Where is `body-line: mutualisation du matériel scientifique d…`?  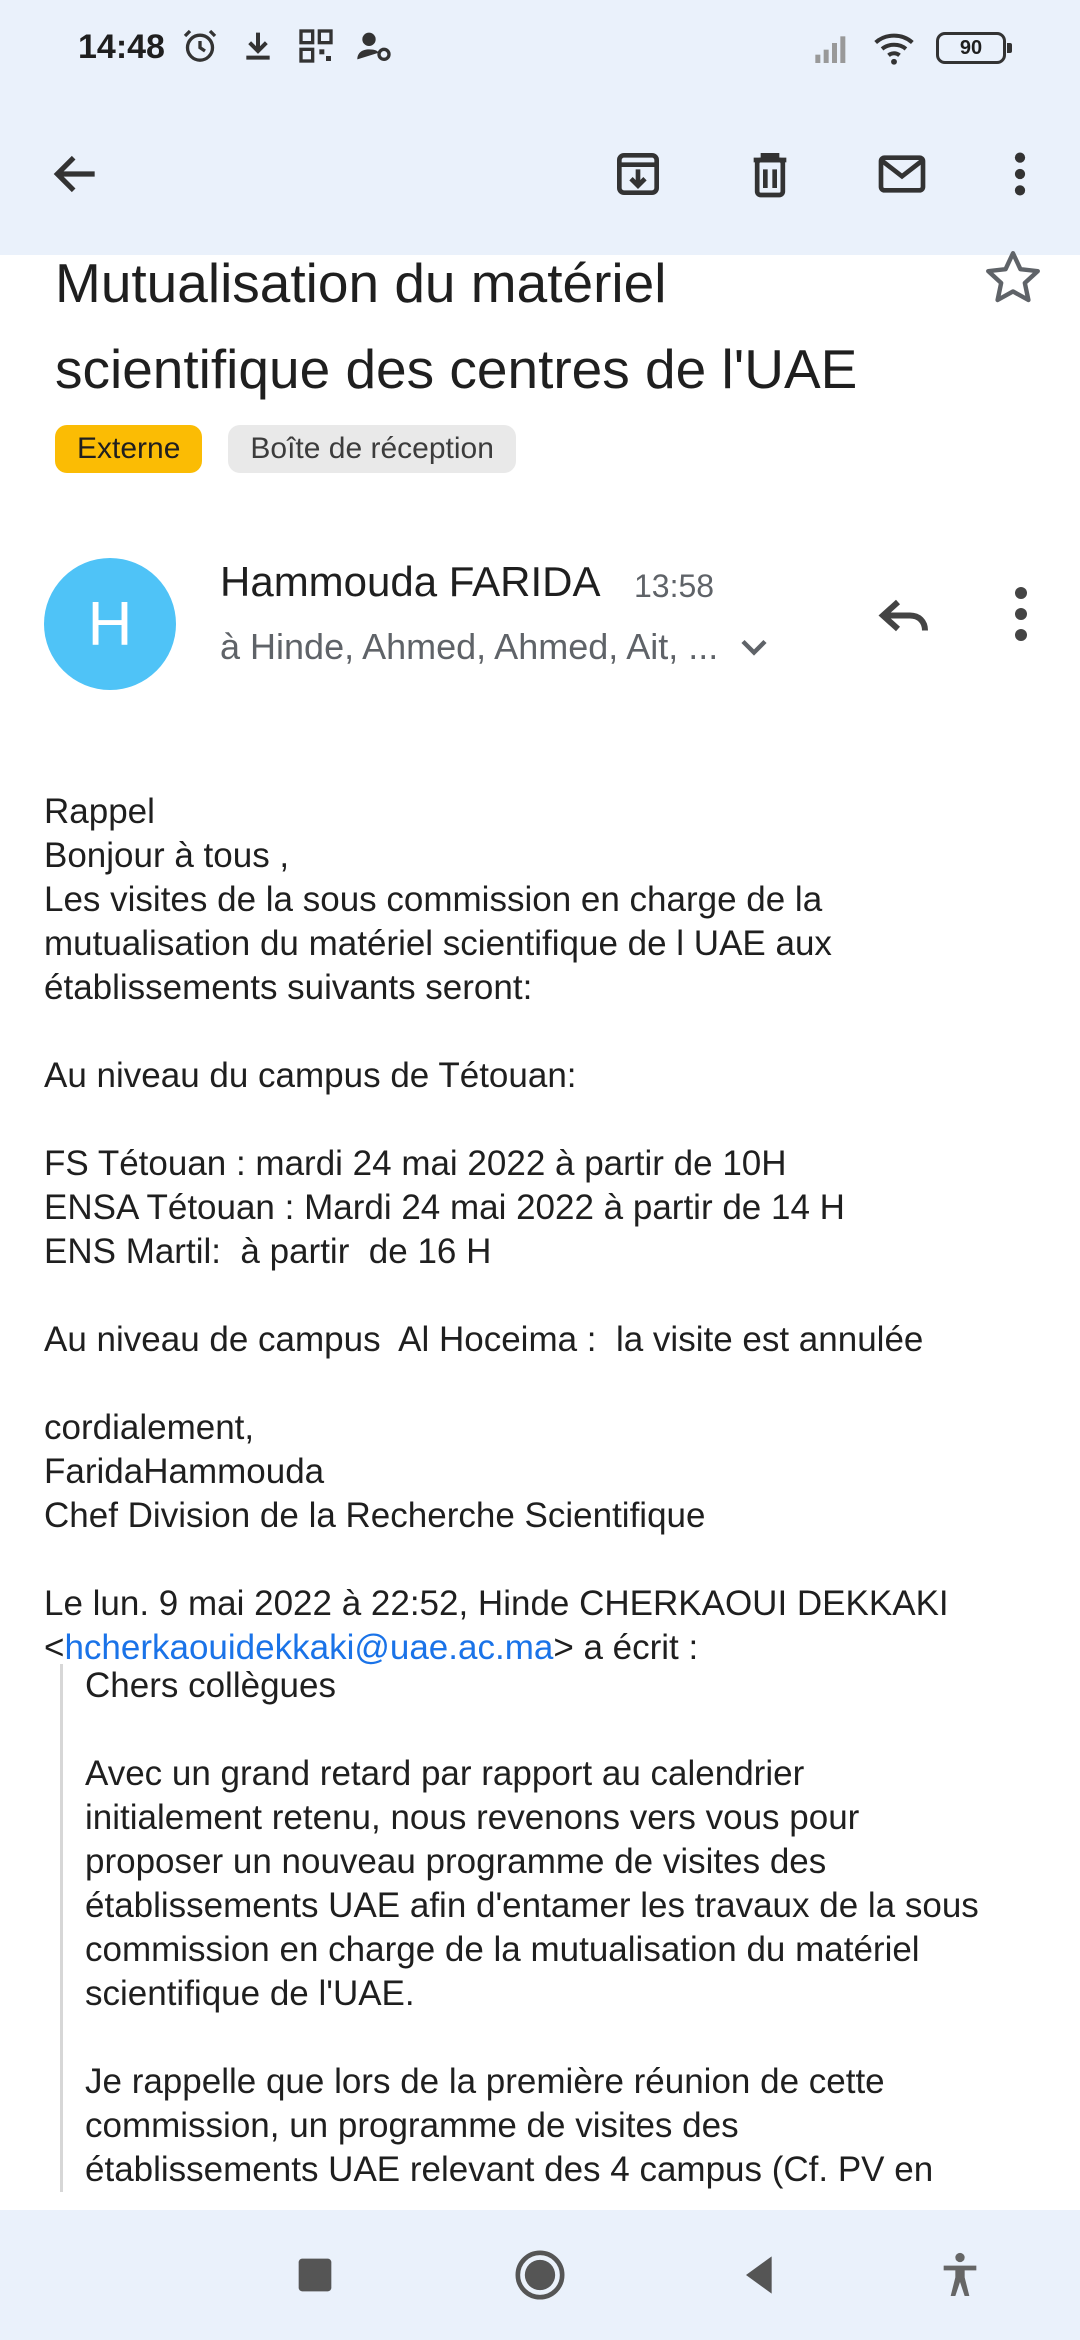 body-line: mutualisation du matériel scientifique d… is located at coordinates (438, 943).